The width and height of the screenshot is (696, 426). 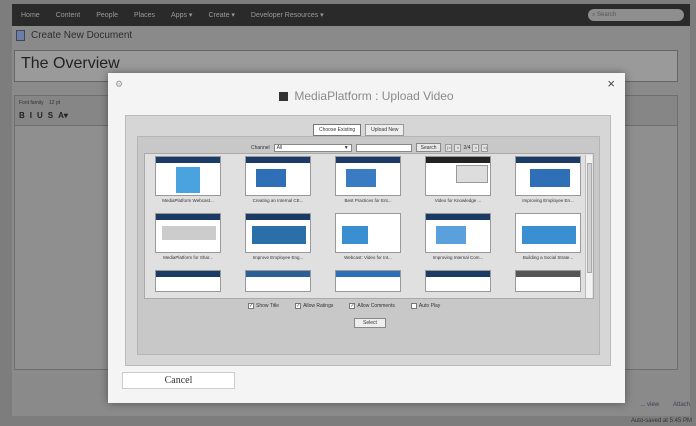 What do you see at coordinates (649, 405) in the screenshot?
I see `view-link: ... view` at bounding box center [649, 405].